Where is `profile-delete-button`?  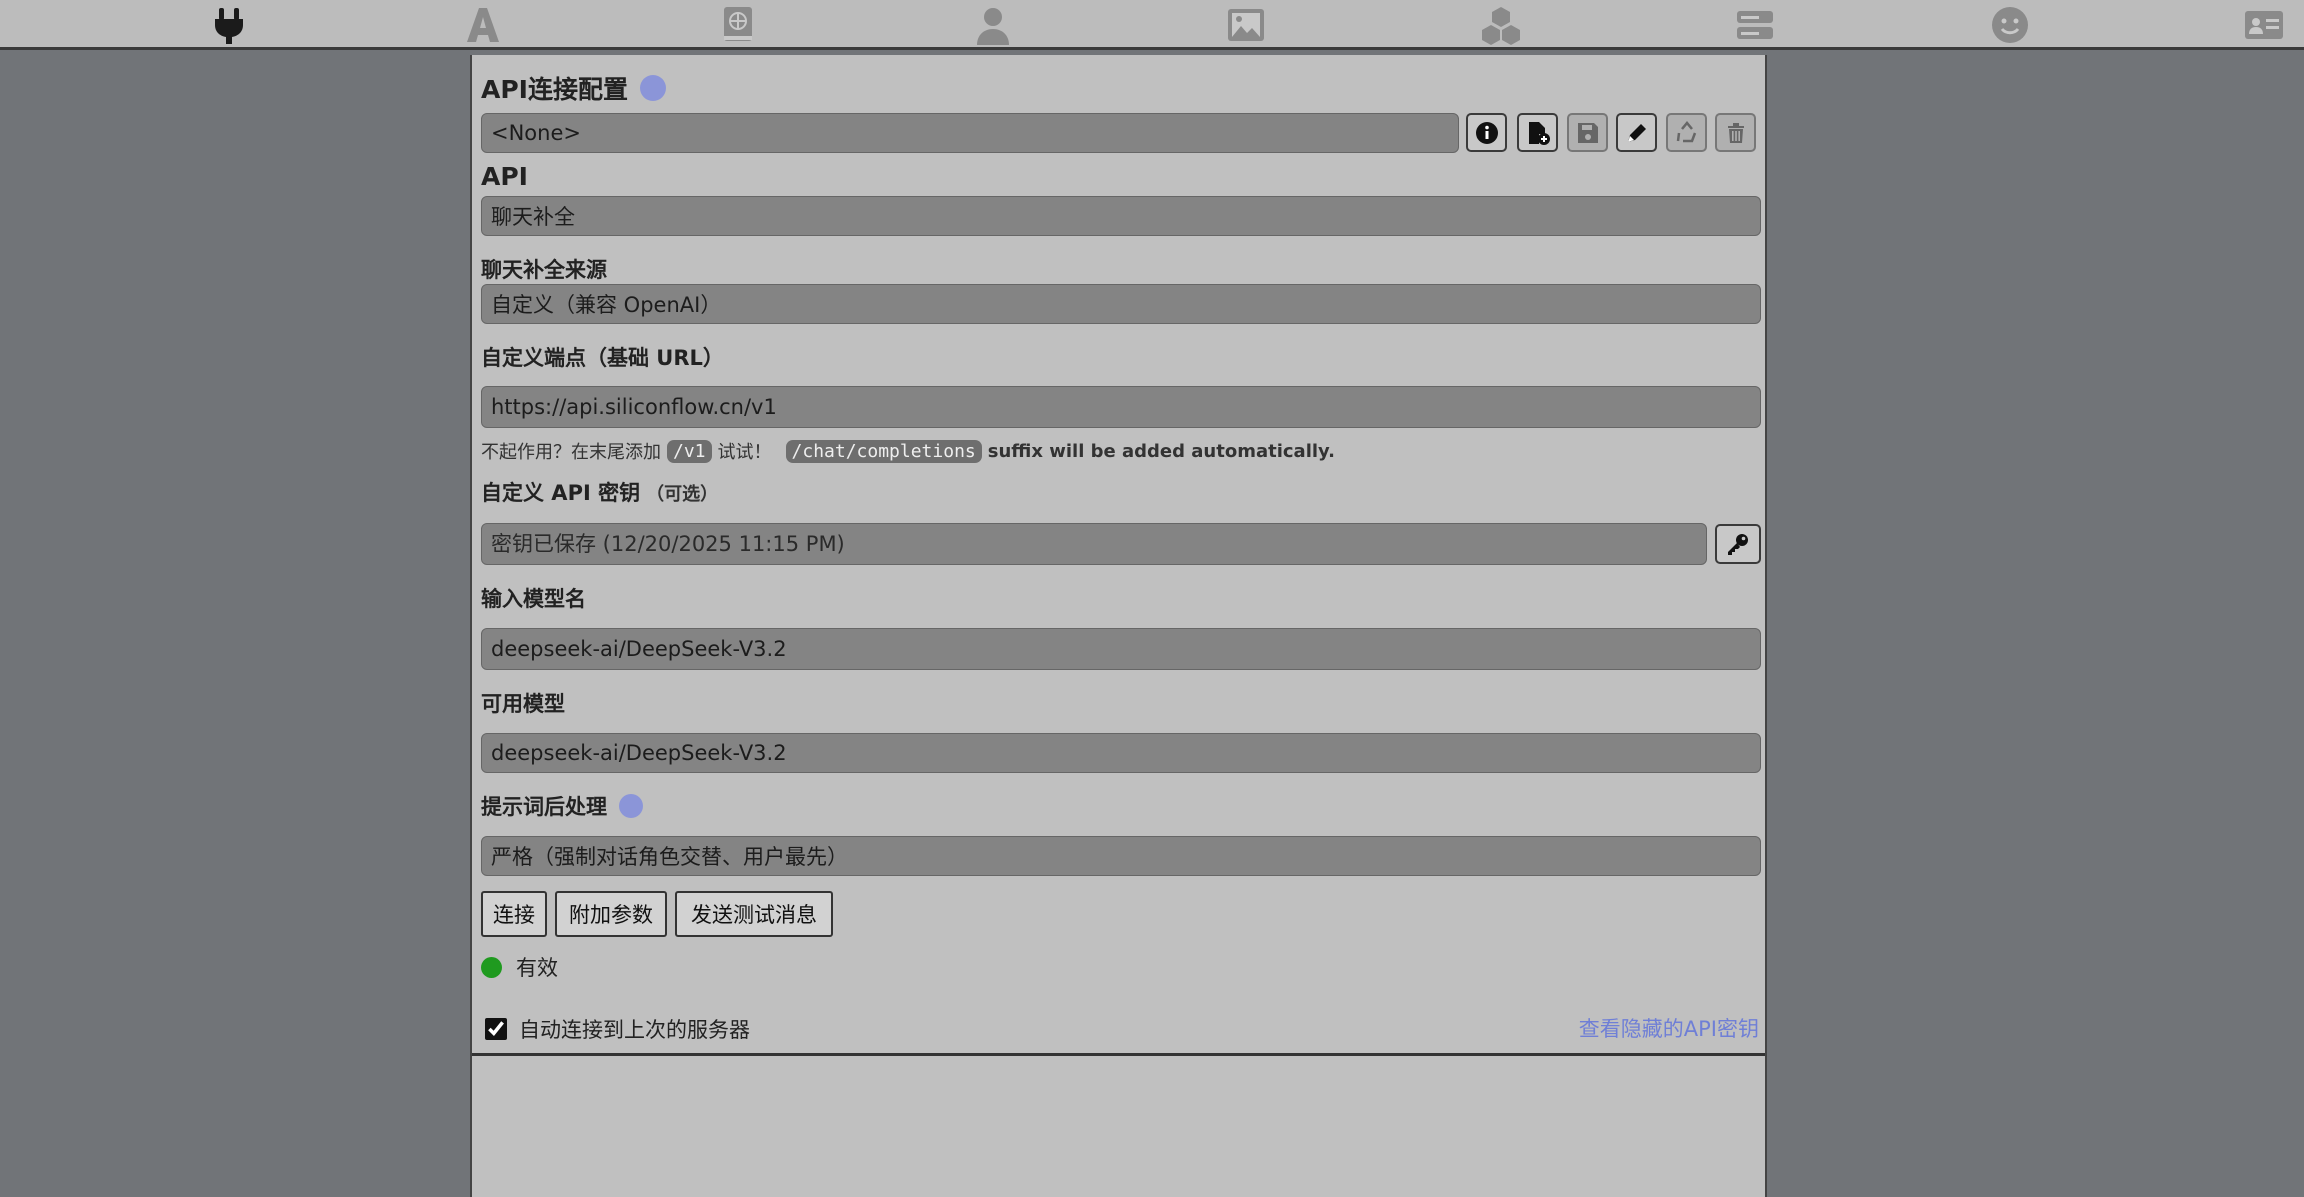
profile-delete-button is located at coordinates (1735, 132).